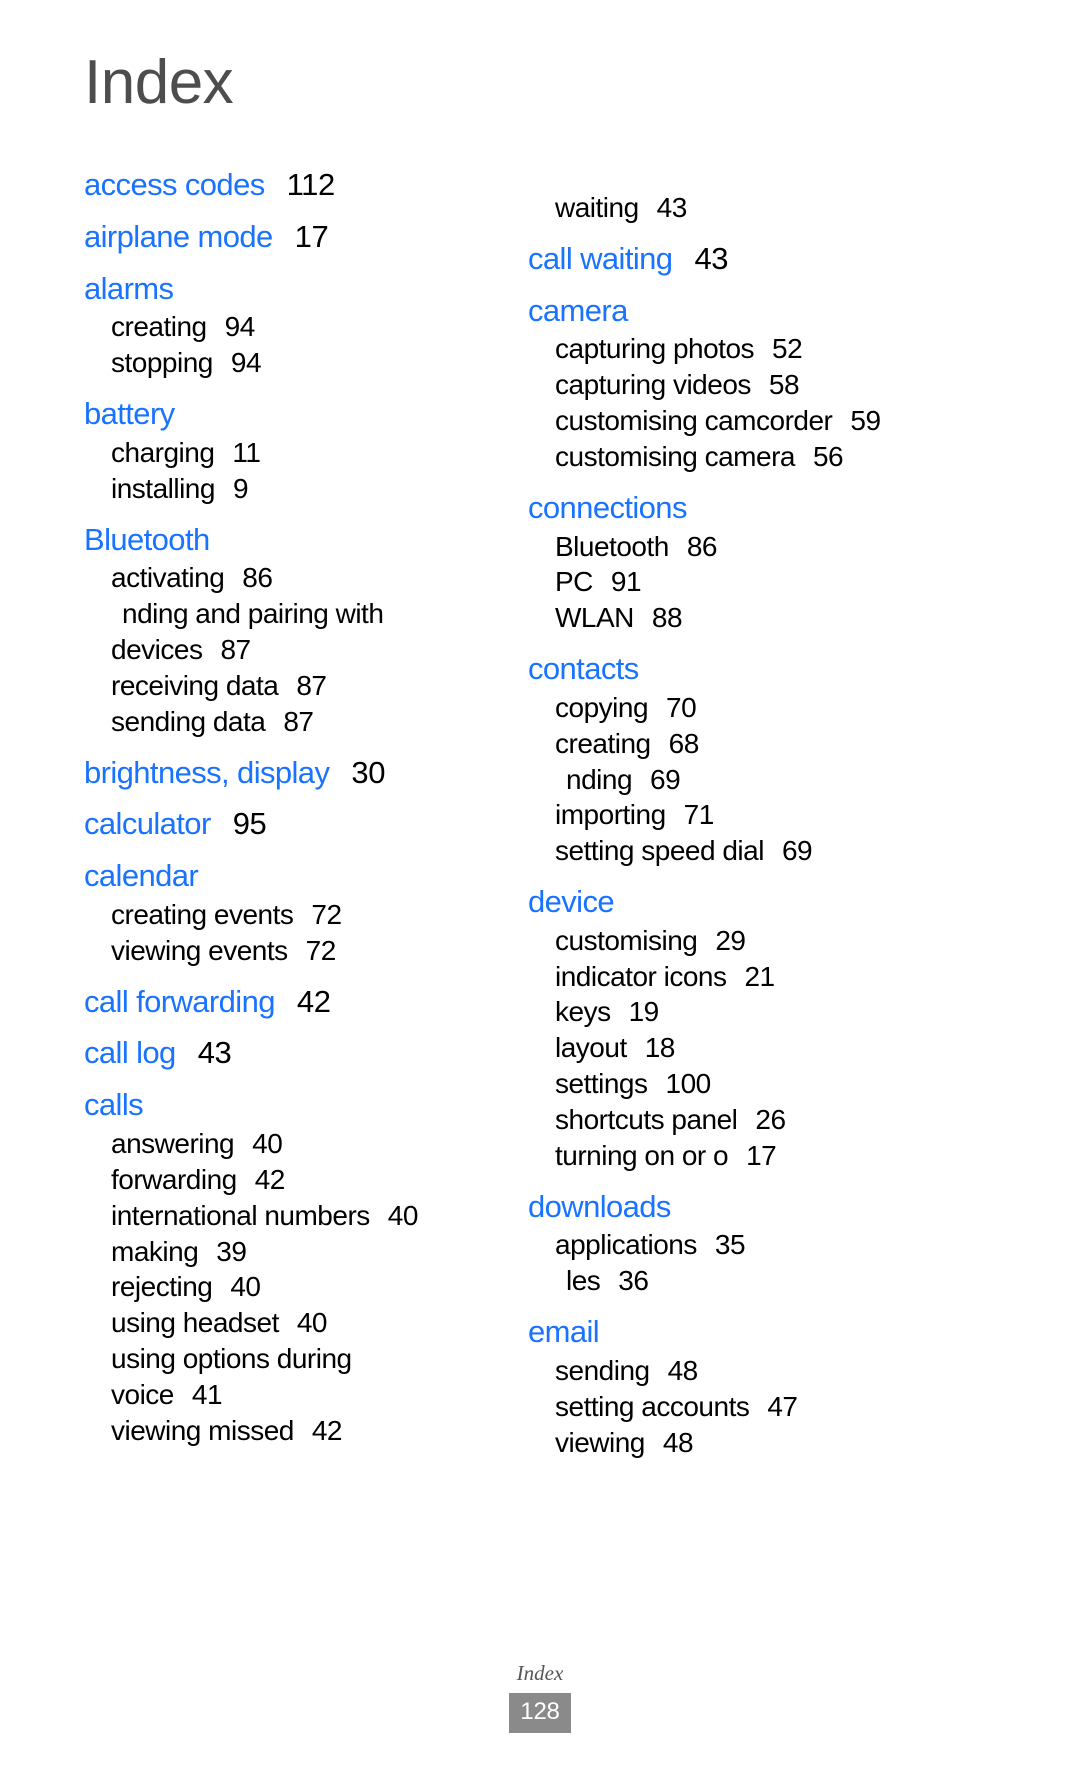  What do you see at coordinates (294, 773) in the screenshot?
I see `index-entry-heading: brightness, display 30` at bounding box center [294, 773].